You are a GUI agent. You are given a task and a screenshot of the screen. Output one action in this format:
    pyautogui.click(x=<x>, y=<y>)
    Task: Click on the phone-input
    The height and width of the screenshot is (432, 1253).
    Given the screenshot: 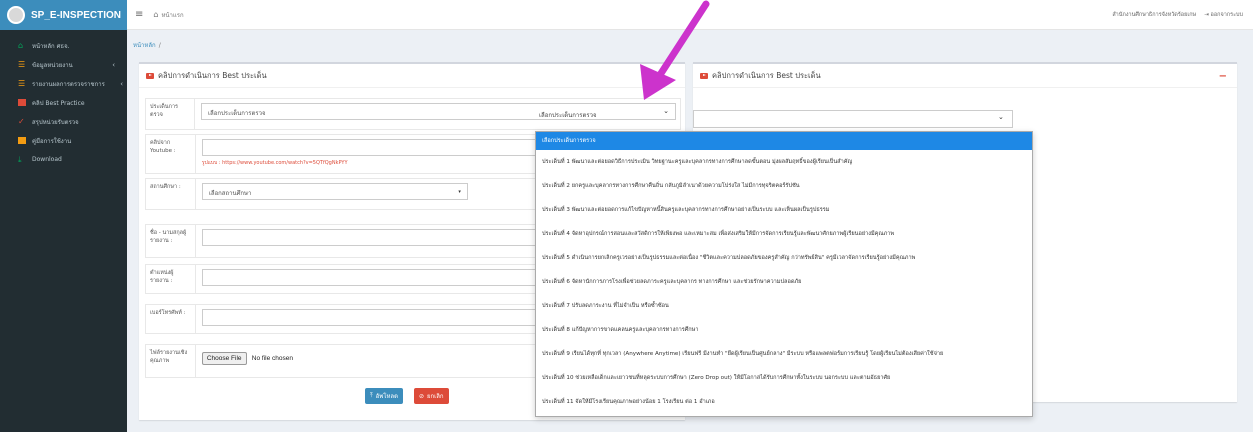 What is the action you would take?
    pyautogui.click(x=371, y=317)
    